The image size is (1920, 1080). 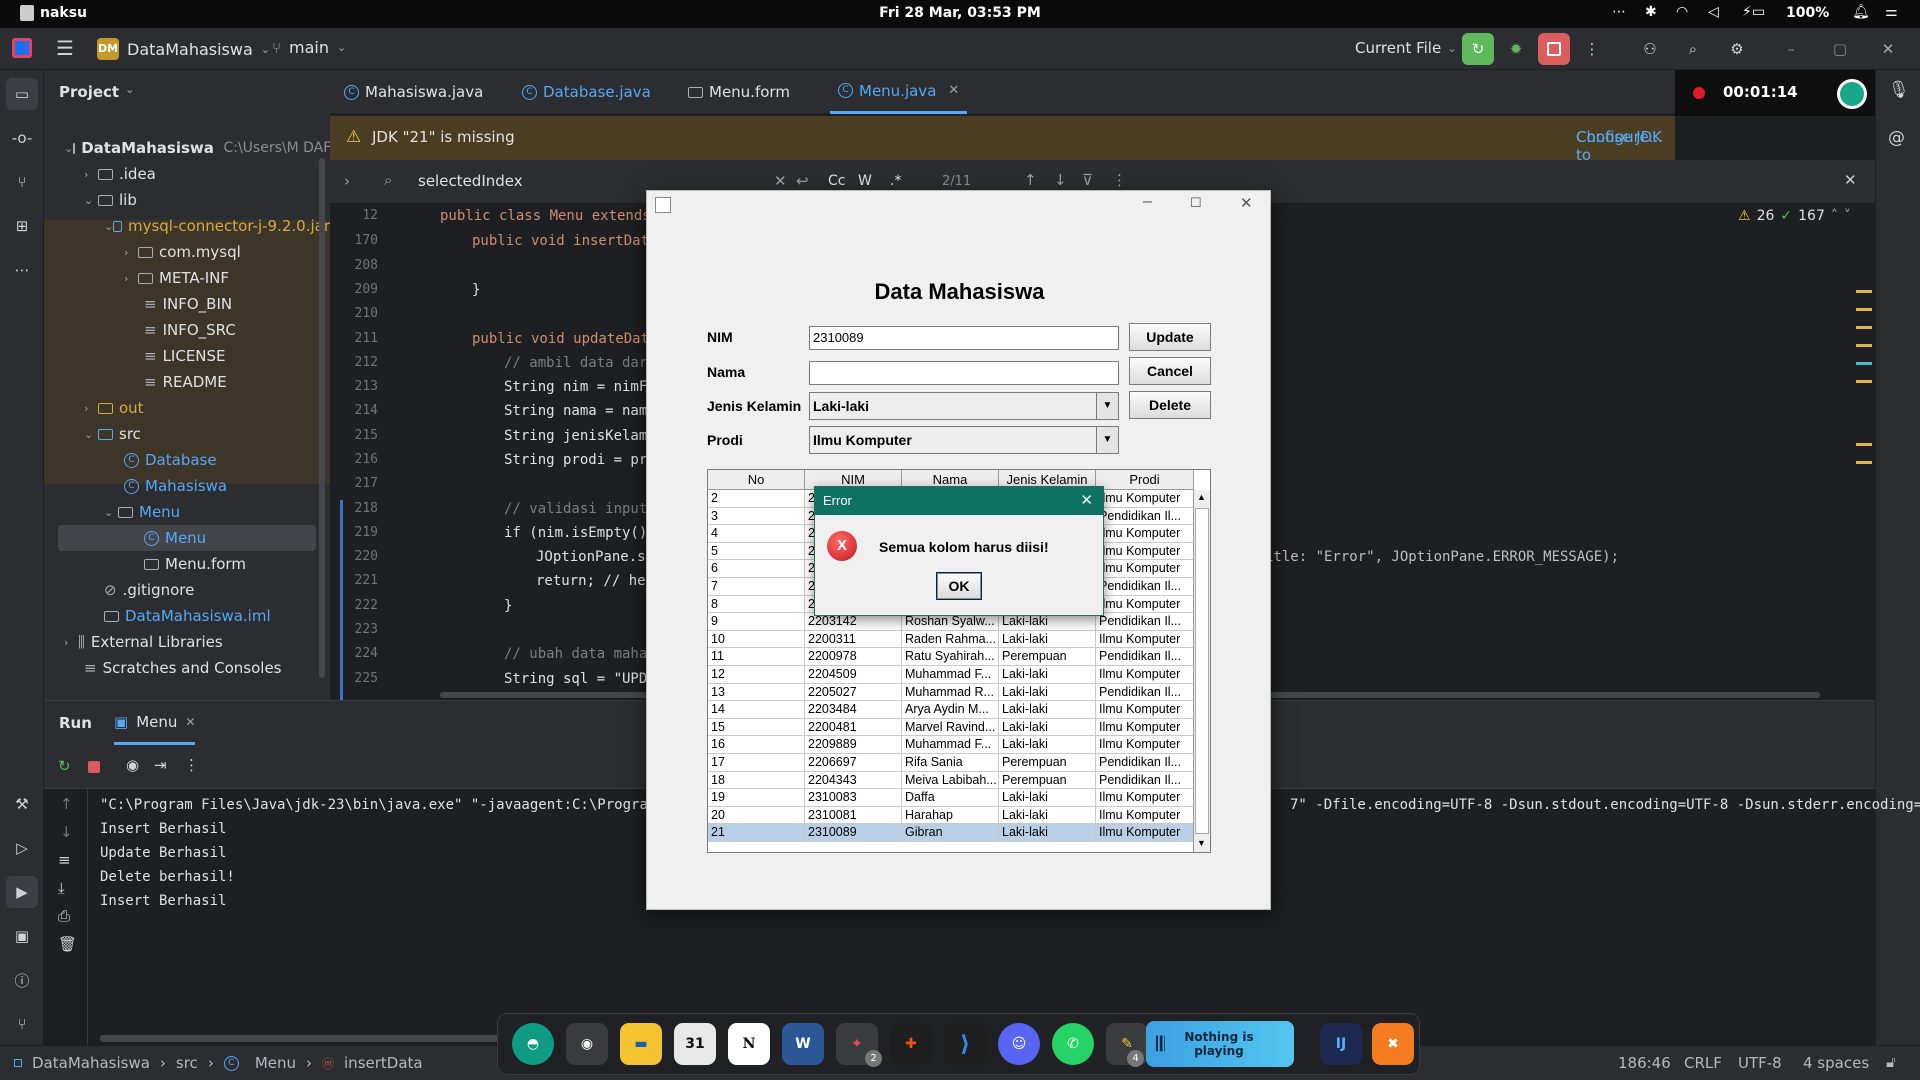 I want to click on maximize-icon: ☐, so click(x=1196, y=203).